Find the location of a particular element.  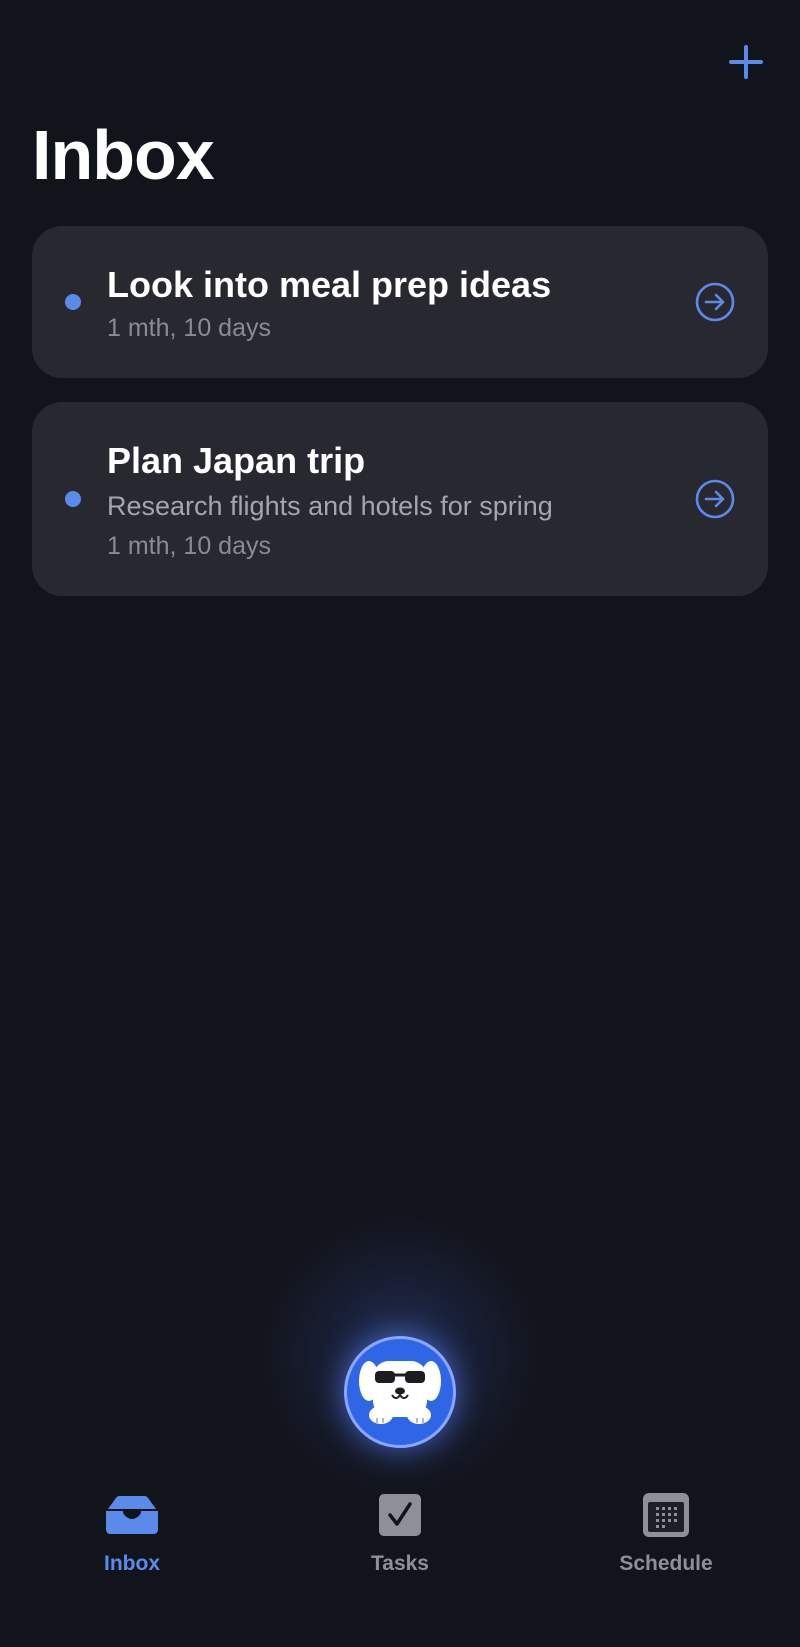

inbox-item-title: Look into meal prep ideas is located at coordinates (329, 284).